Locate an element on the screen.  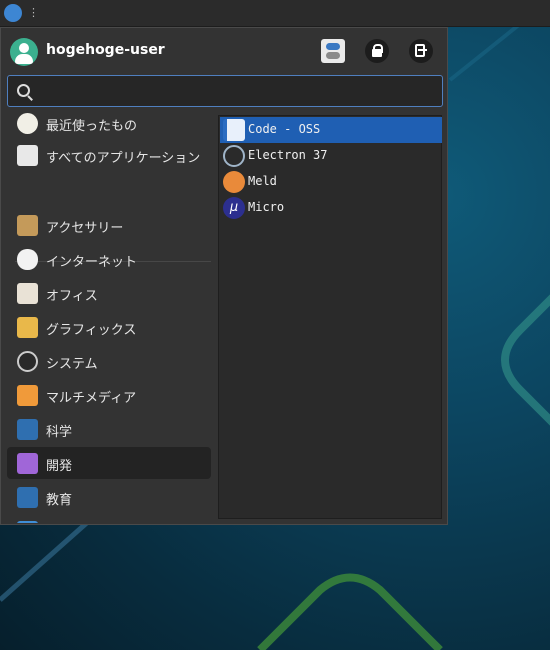
settings-button is located at coordinates (333, 51).